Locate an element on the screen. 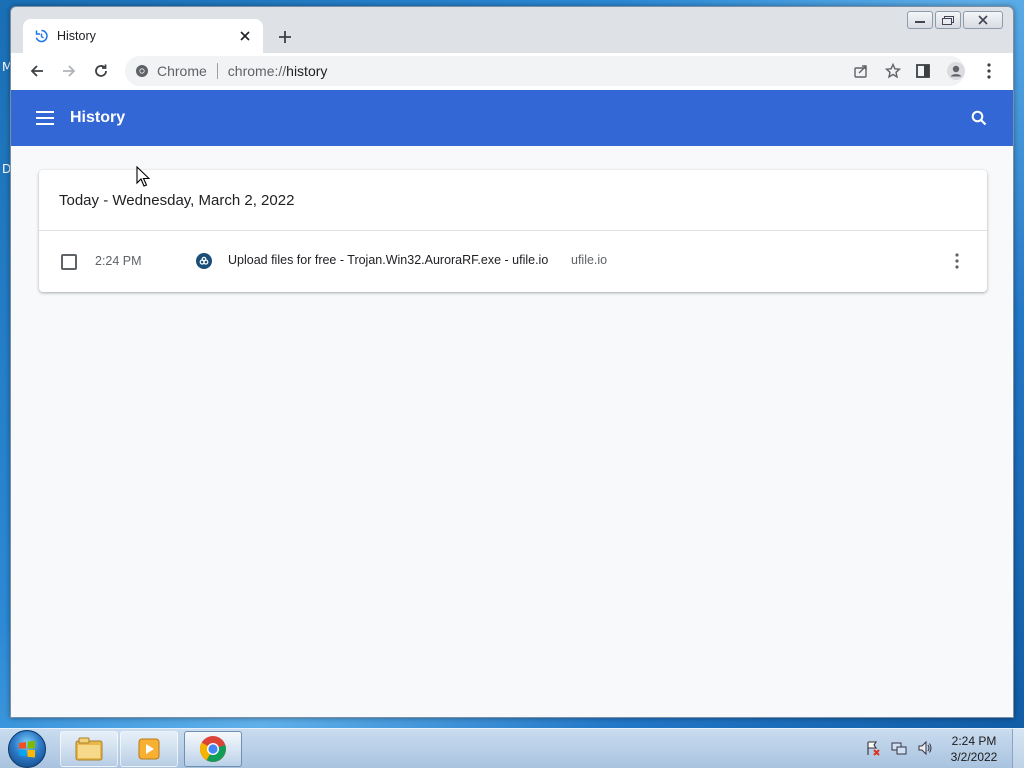 Image resolution: width=1024 pixels, height=768 pixels. system-tray is located at coordinates (899, 748).